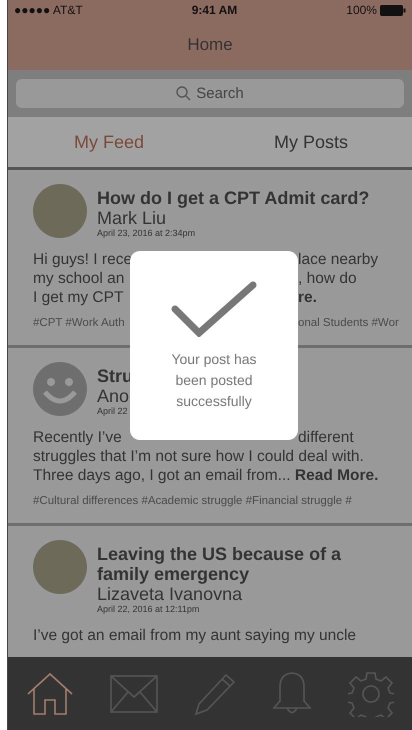  Describe the element at coordinates (78, 297) in the screenshot. I see `post-text: I get my CPT` at that location.